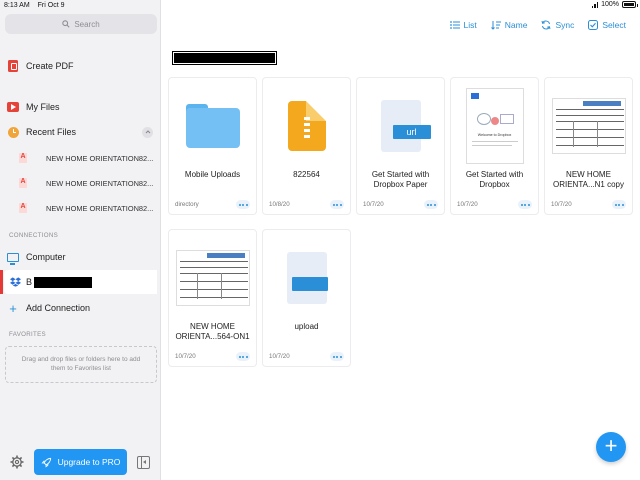 The height and width of the screenshot is (480, 640). What do you see at coordinates (224, 58) in the screenshot?
I see `redacted-title` at bounding box center [224, 58].